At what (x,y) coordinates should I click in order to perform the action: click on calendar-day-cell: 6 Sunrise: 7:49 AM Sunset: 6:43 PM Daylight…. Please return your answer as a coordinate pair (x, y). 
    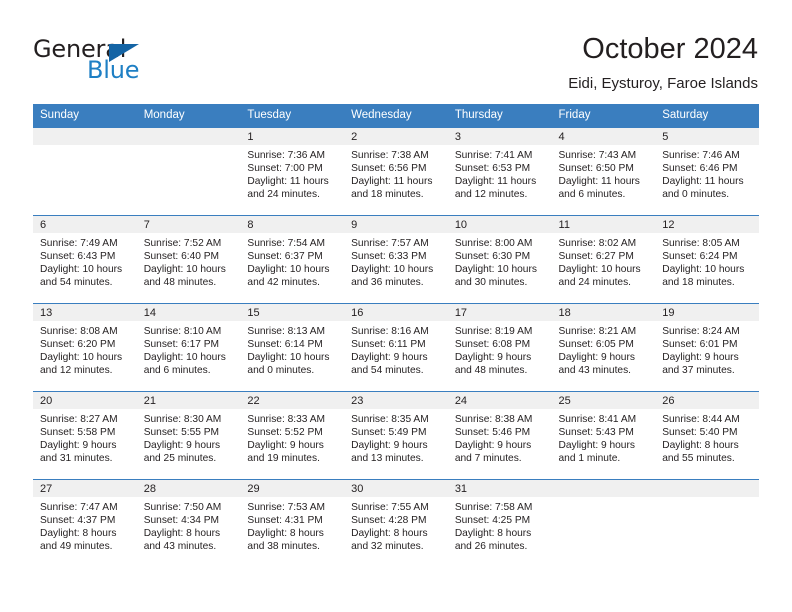
    Looking at the image, I should click on (85, 259).